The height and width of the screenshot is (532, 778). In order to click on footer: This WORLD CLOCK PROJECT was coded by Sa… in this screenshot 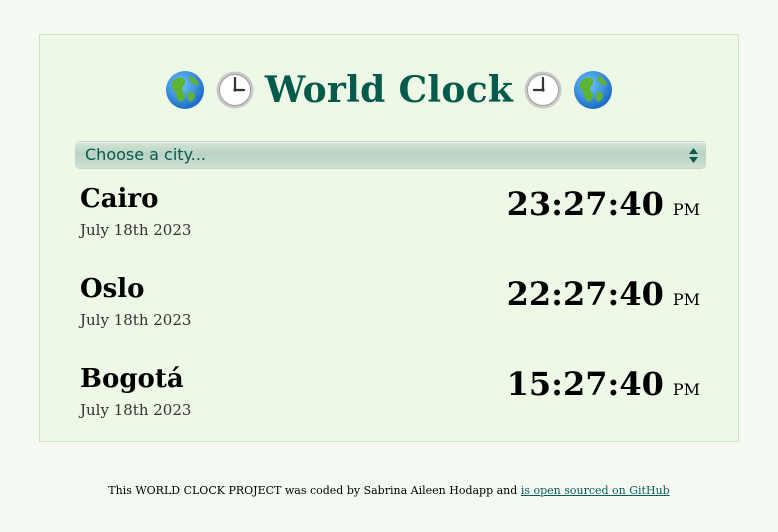, I will do `click(389, 491)`.